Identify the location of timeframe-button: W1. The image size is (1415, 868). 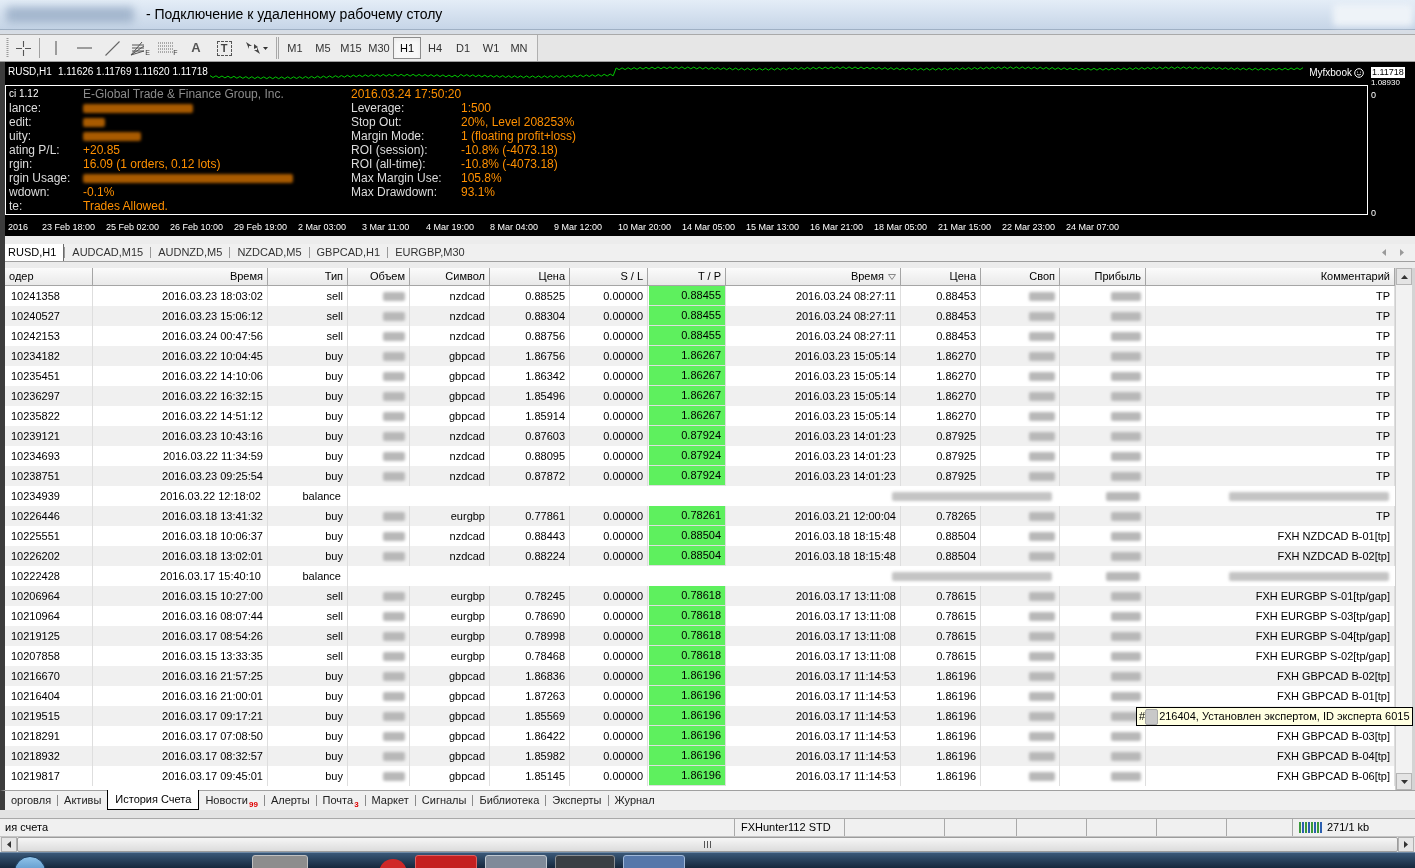
(491, 48).